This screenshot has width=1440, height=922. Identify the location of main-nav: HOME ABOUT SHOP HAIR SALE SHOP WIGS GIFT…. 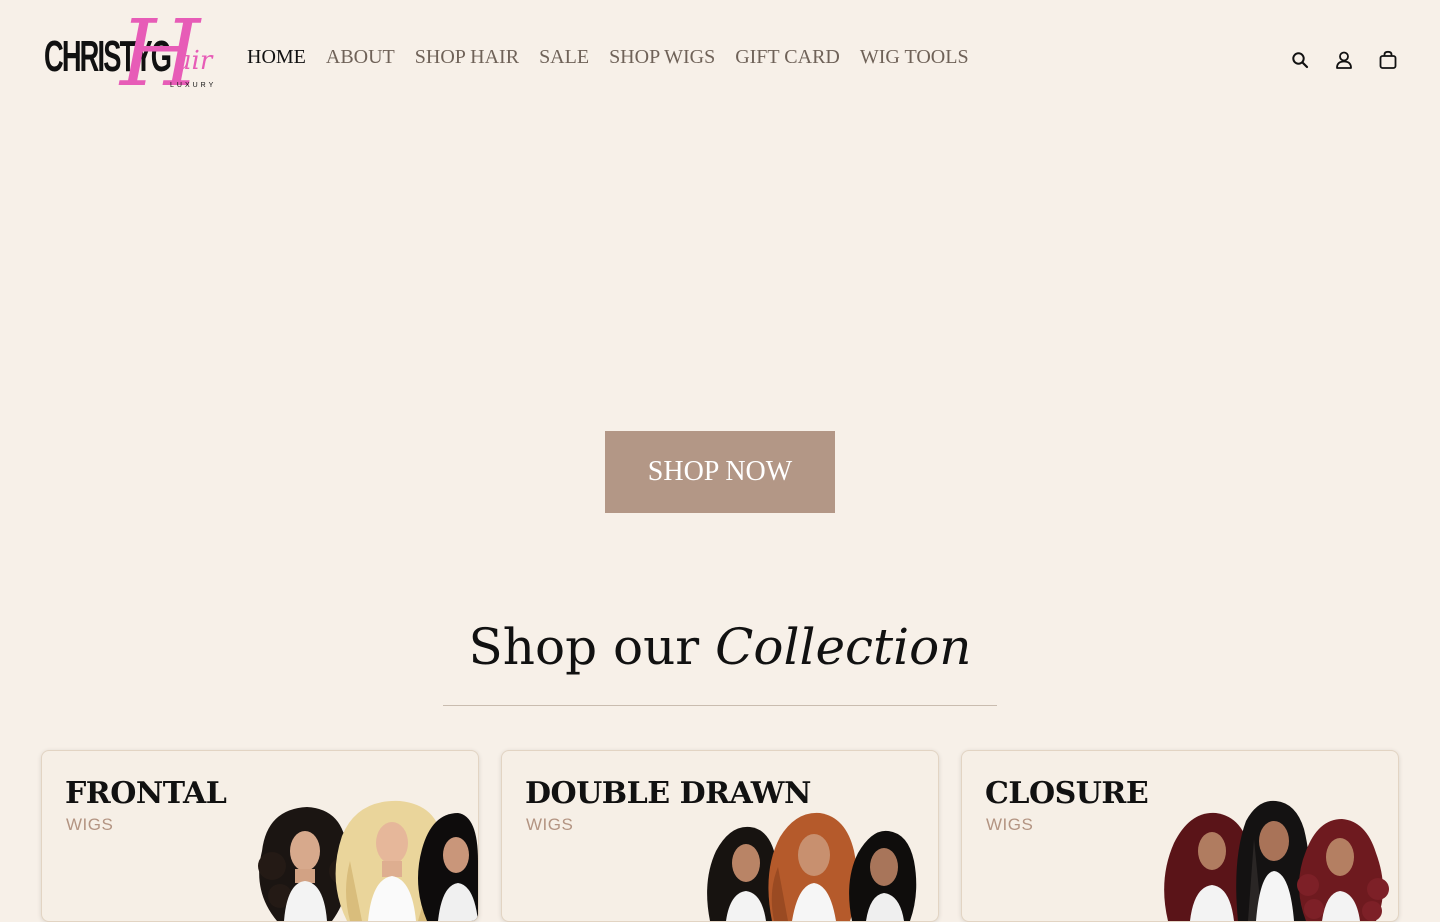
(618, 57).